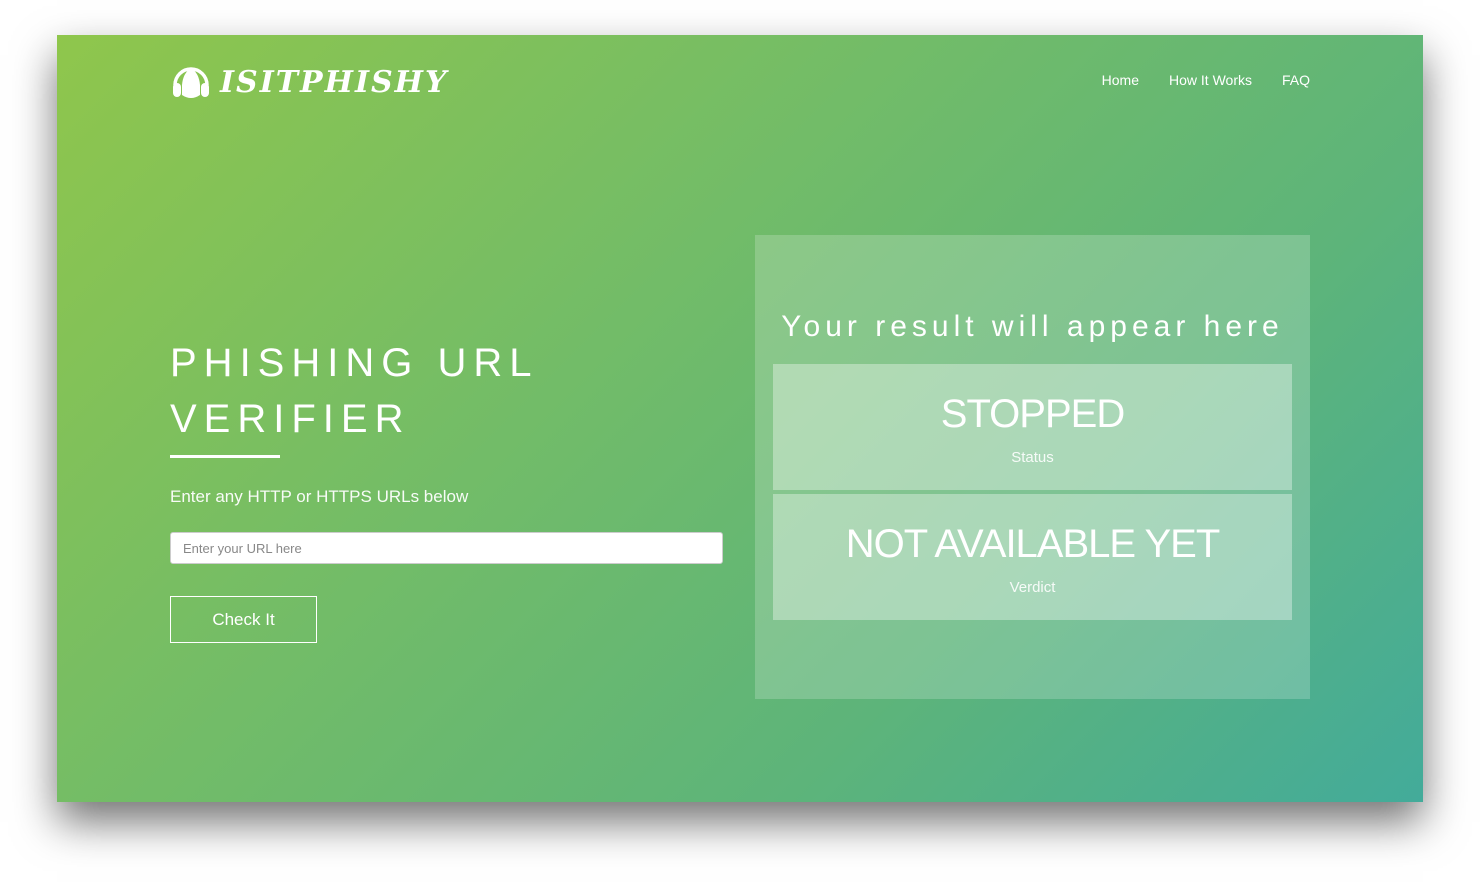 This screenshot has width=1480, height=882. Describe the element at coordinates (354, 363) in the screenshot. I see `title-line-1: PHISHING URL` at that location.